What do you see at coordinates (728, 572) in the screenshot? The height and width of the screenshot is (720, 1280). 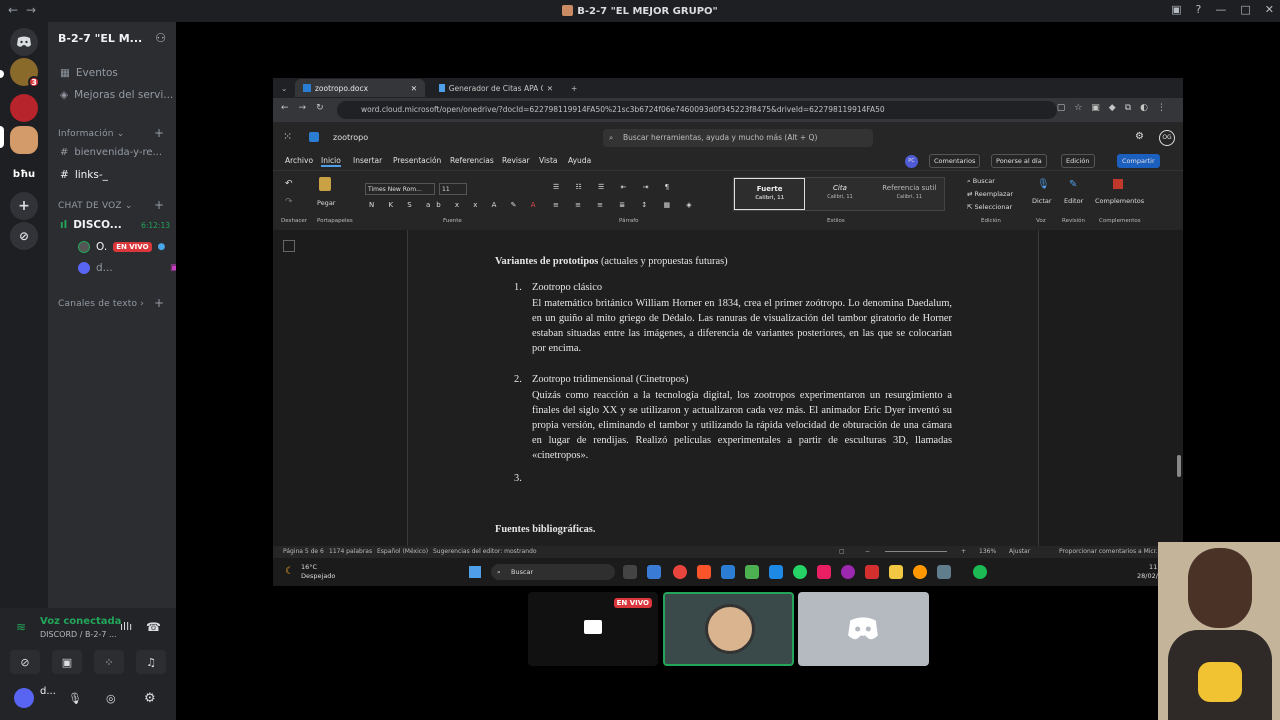 I see `edge-icon` at bounding box center [728, 572].